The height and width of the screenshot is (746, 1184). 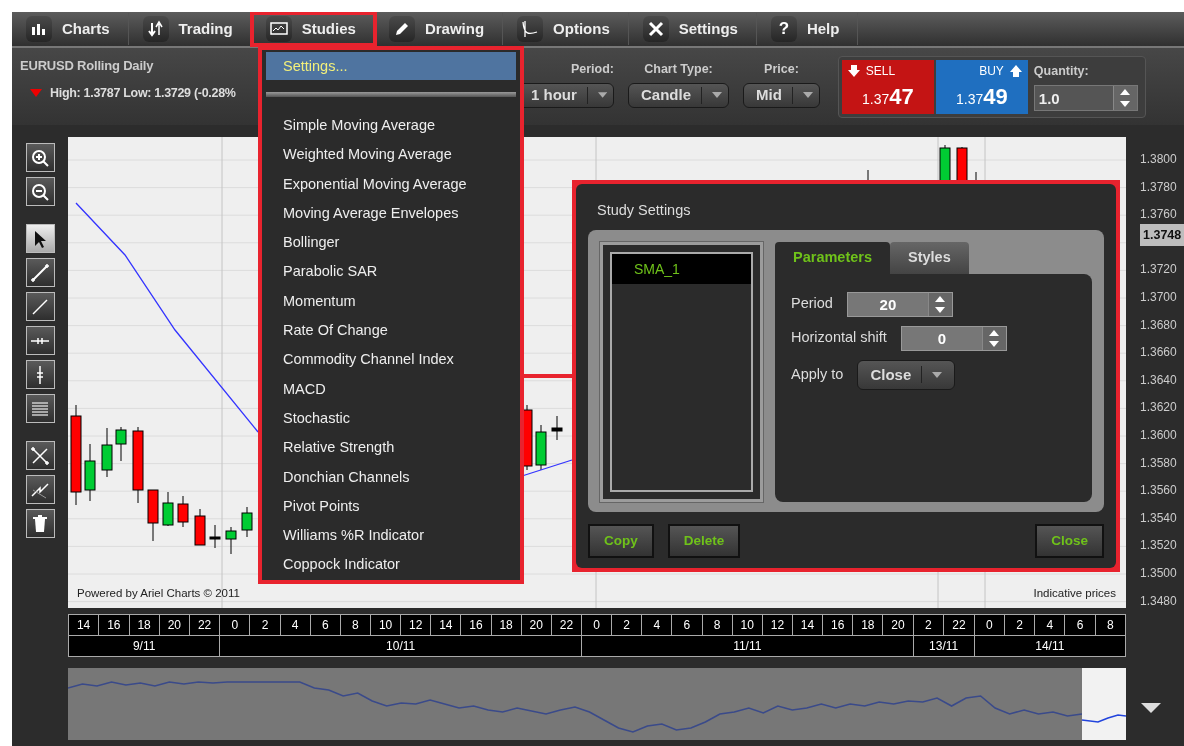 I want to click on dropdown-arrow-icon, so click(x=1151, y=708).